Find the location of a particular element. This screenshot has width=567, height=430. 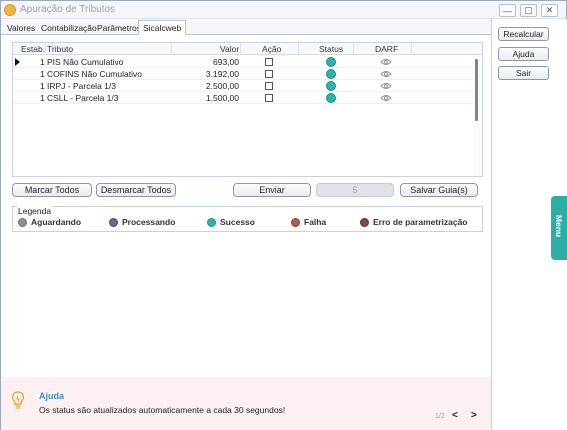

sair-button: Sair is located at coordinates (523, 73).